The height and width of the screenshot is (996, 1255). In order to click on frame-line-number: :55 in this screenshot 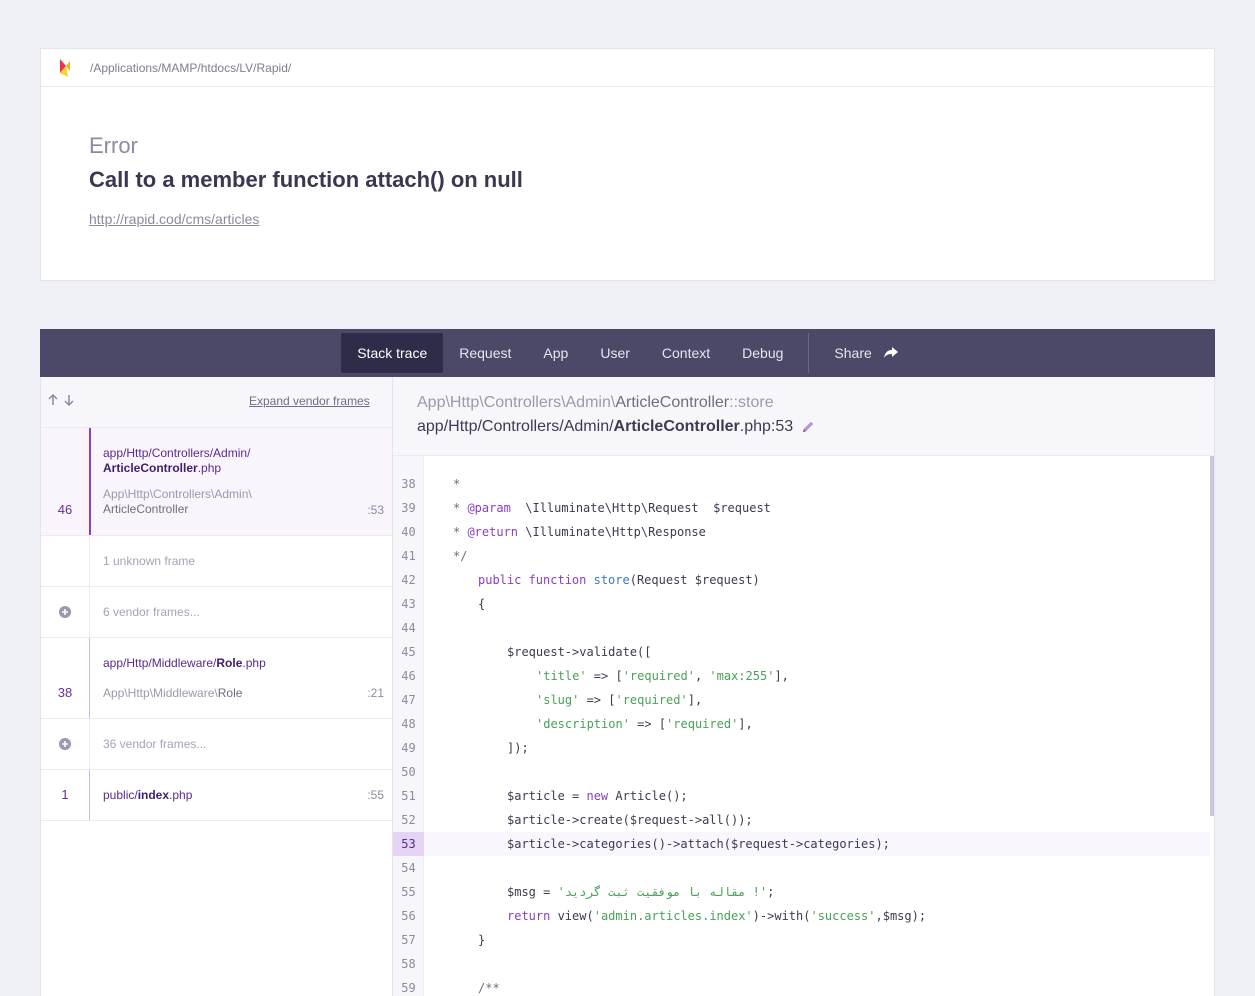, I will do `click(375, 795)`.